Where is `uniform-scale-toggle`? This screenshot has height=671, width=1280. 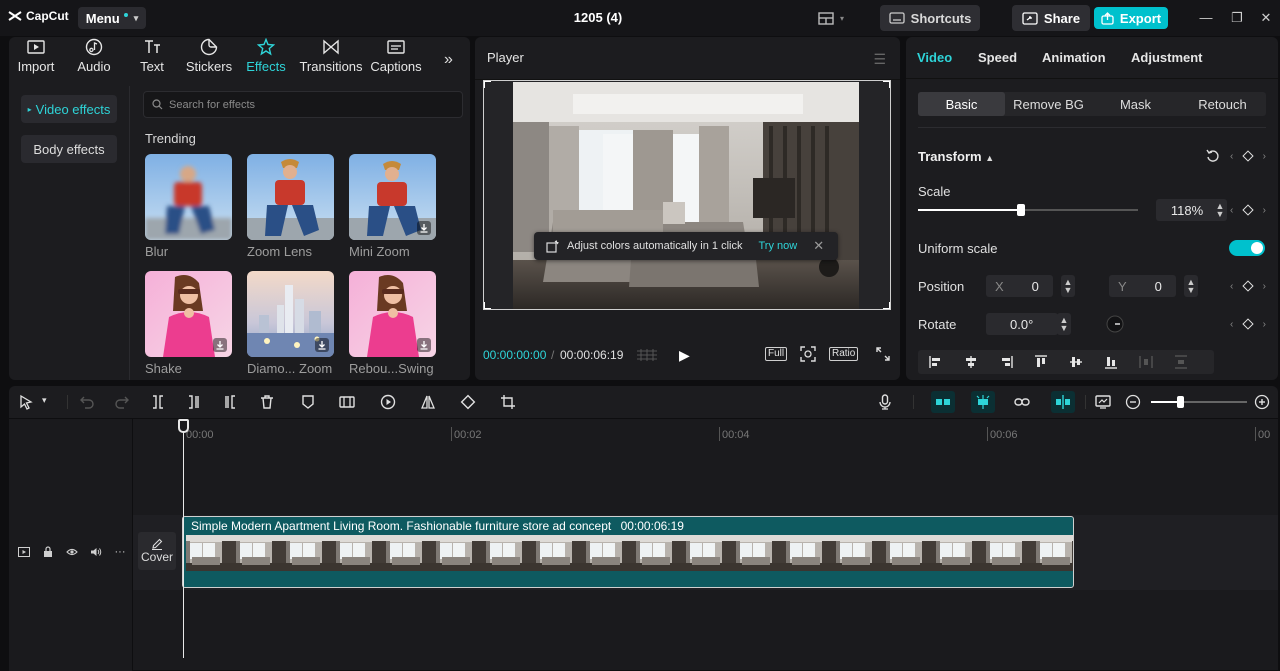 uniform-scale-toggle is located at coordinates (1247, 248).